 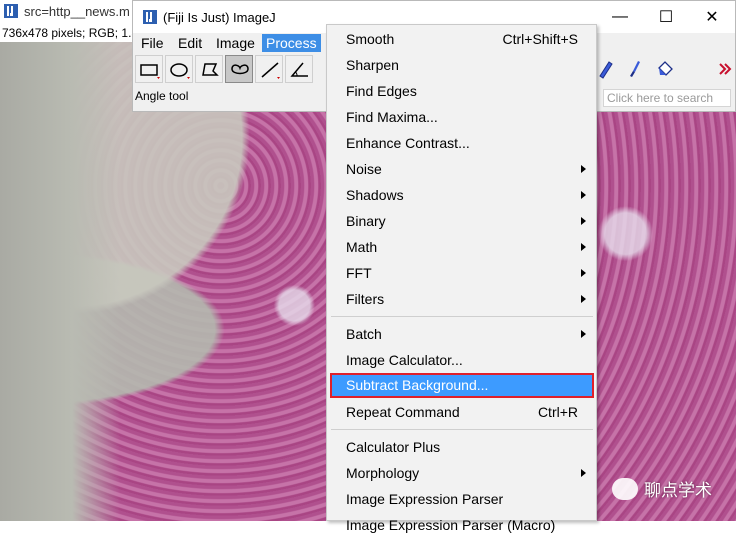 What do you see at coordinates (462, 473) in the screenshot?
I see `menu-item-morphology: Morphology` at bounding box center [462, 473].